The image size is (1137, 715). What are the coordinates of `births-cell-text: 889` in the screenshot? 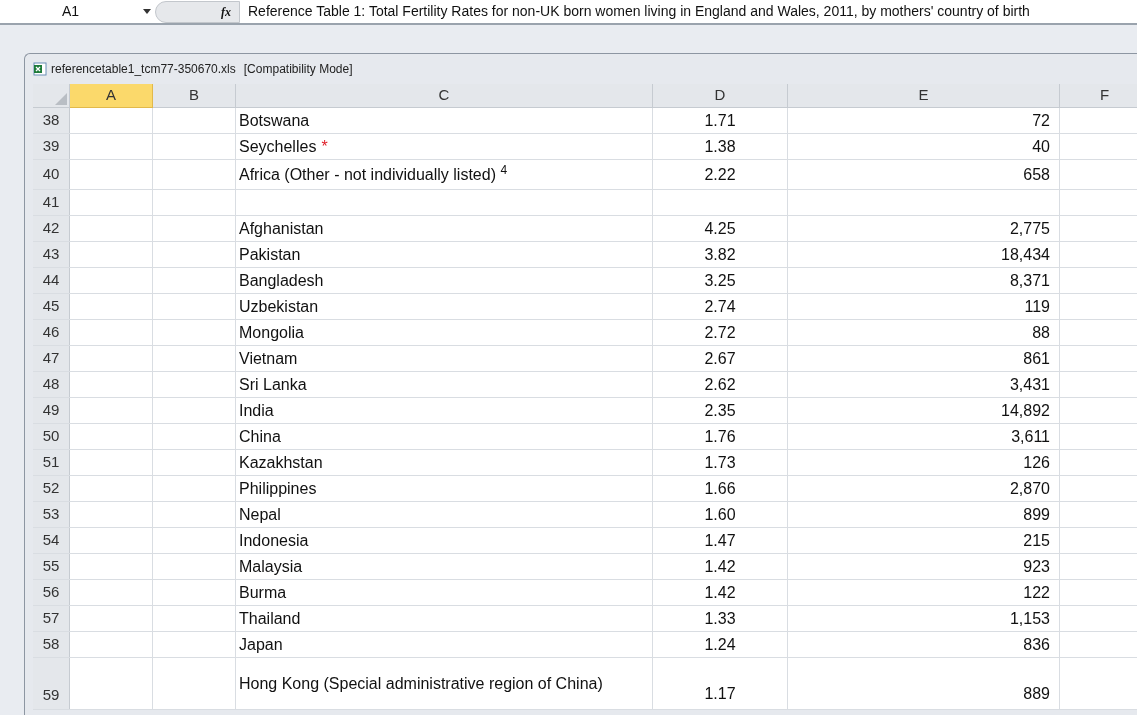 It's located at (1036, 694).